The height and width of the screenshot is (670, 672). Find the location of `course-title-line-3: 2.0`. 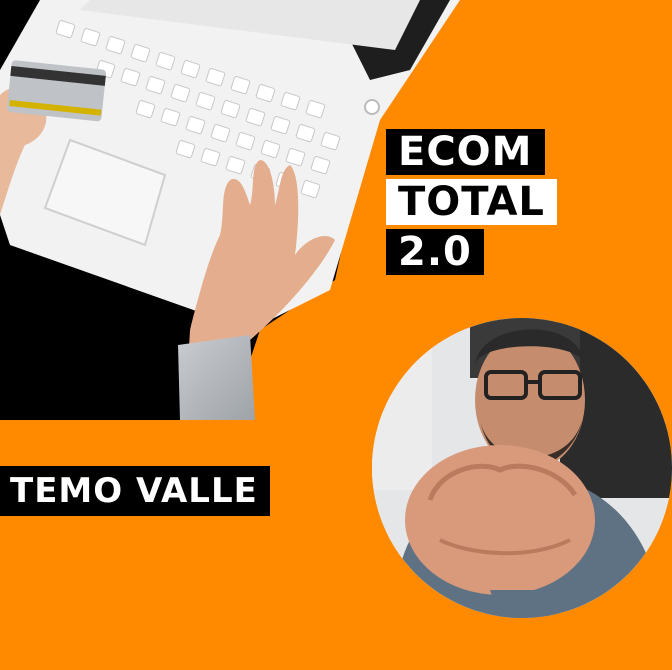

course-title-line-3: 2.0 is located at coordinates (435, 252).